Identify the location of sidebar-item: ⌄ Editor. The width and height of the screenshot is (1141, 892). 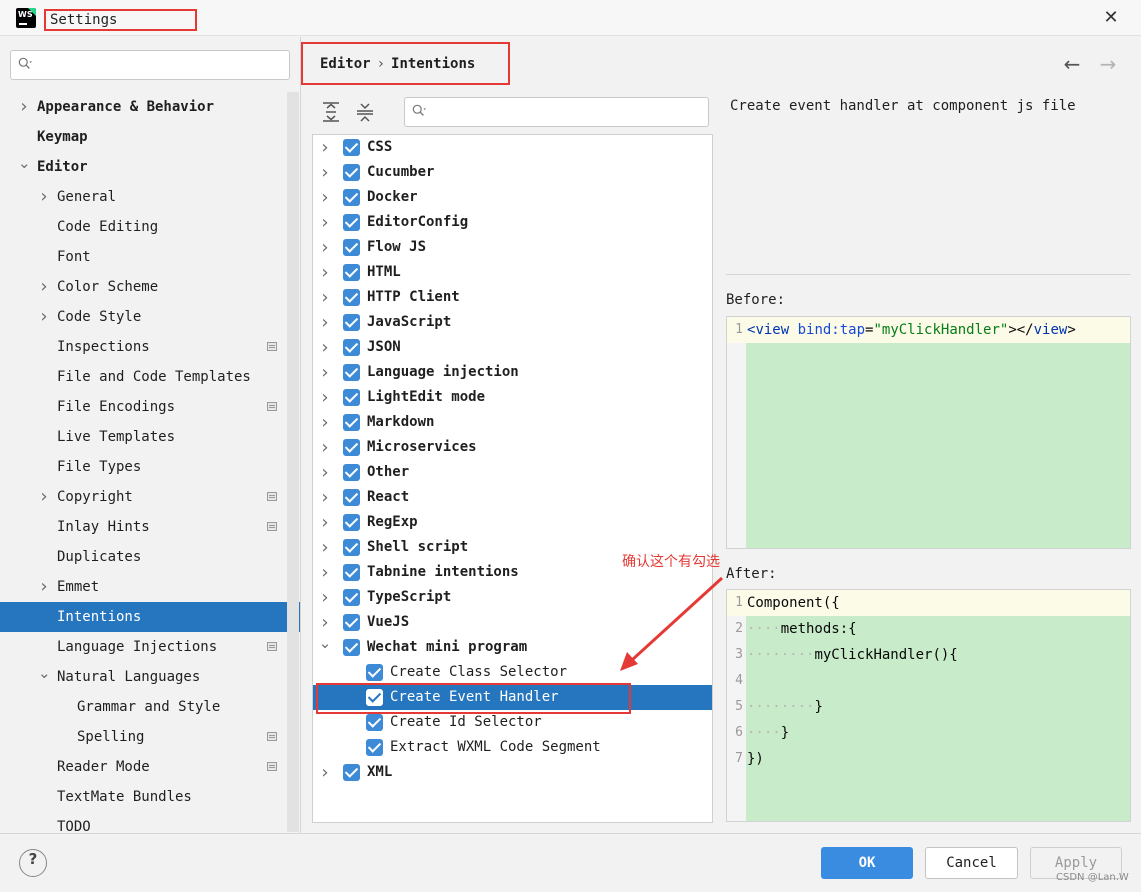
(143, 167).